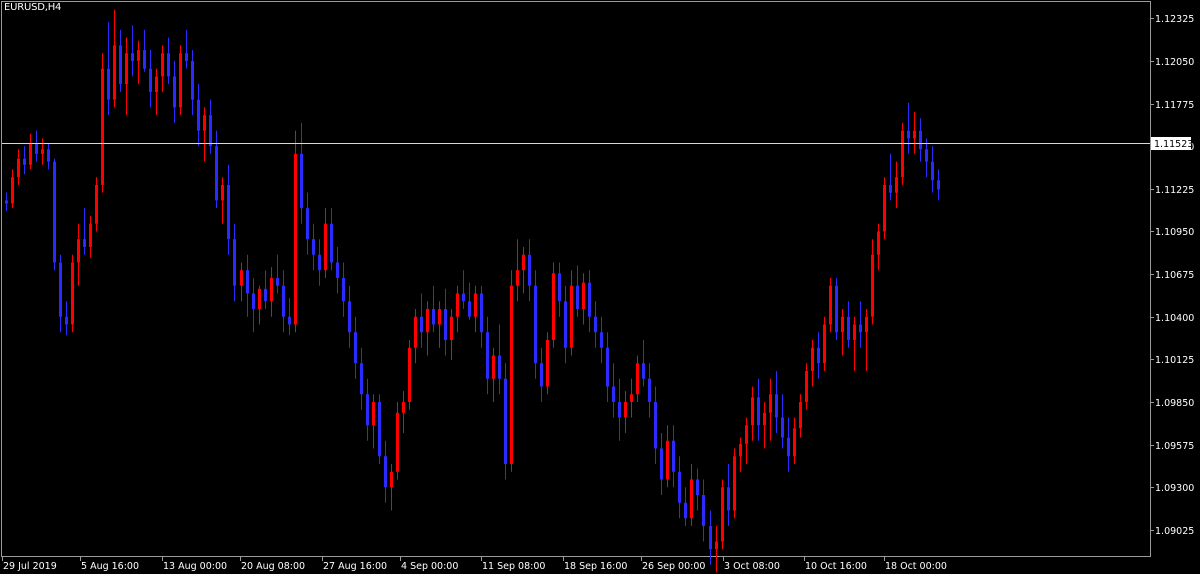 Image resolution: width=1200 pixels, height=574 pixels. Describe the element at coordinates (1174, 318) in the screenshot. I see `y-tick-label: 1.10400` at that location.